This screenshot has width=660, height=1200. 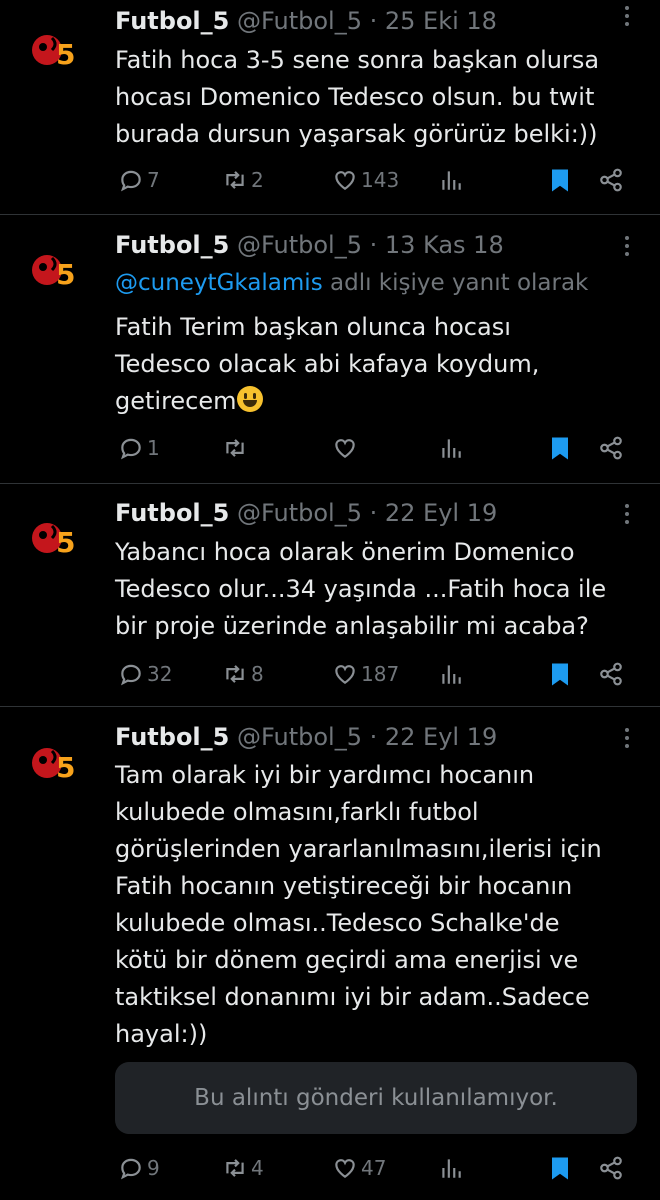 What do you see at coordinates (153, 448) in the screenshot?
I see `reply-count: 1` at bounding box center [153, 448].